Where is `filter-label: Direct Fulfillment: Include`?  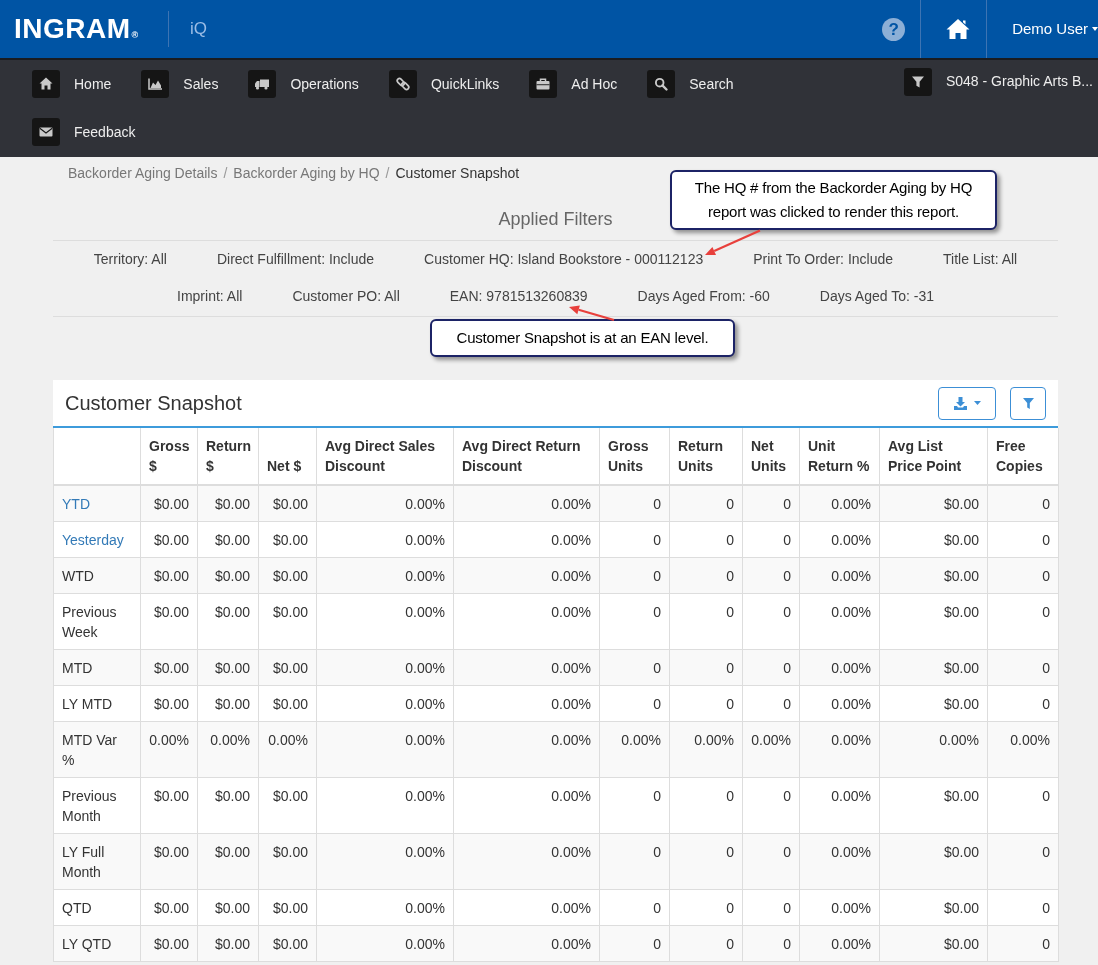
filter-label: Direct Fulfillment: Include is located at coordinates (295, 259).